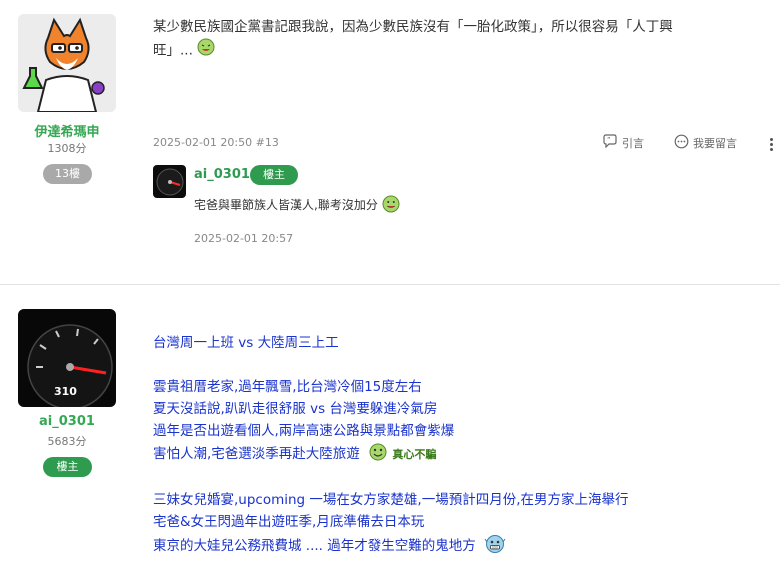 The image size is (780, 573). What do you see at coordinates (216, 142) in the screenshot?
I see `post-timestamp: 2025-02-01 20:50 #13` at bounding box center [216, 142].